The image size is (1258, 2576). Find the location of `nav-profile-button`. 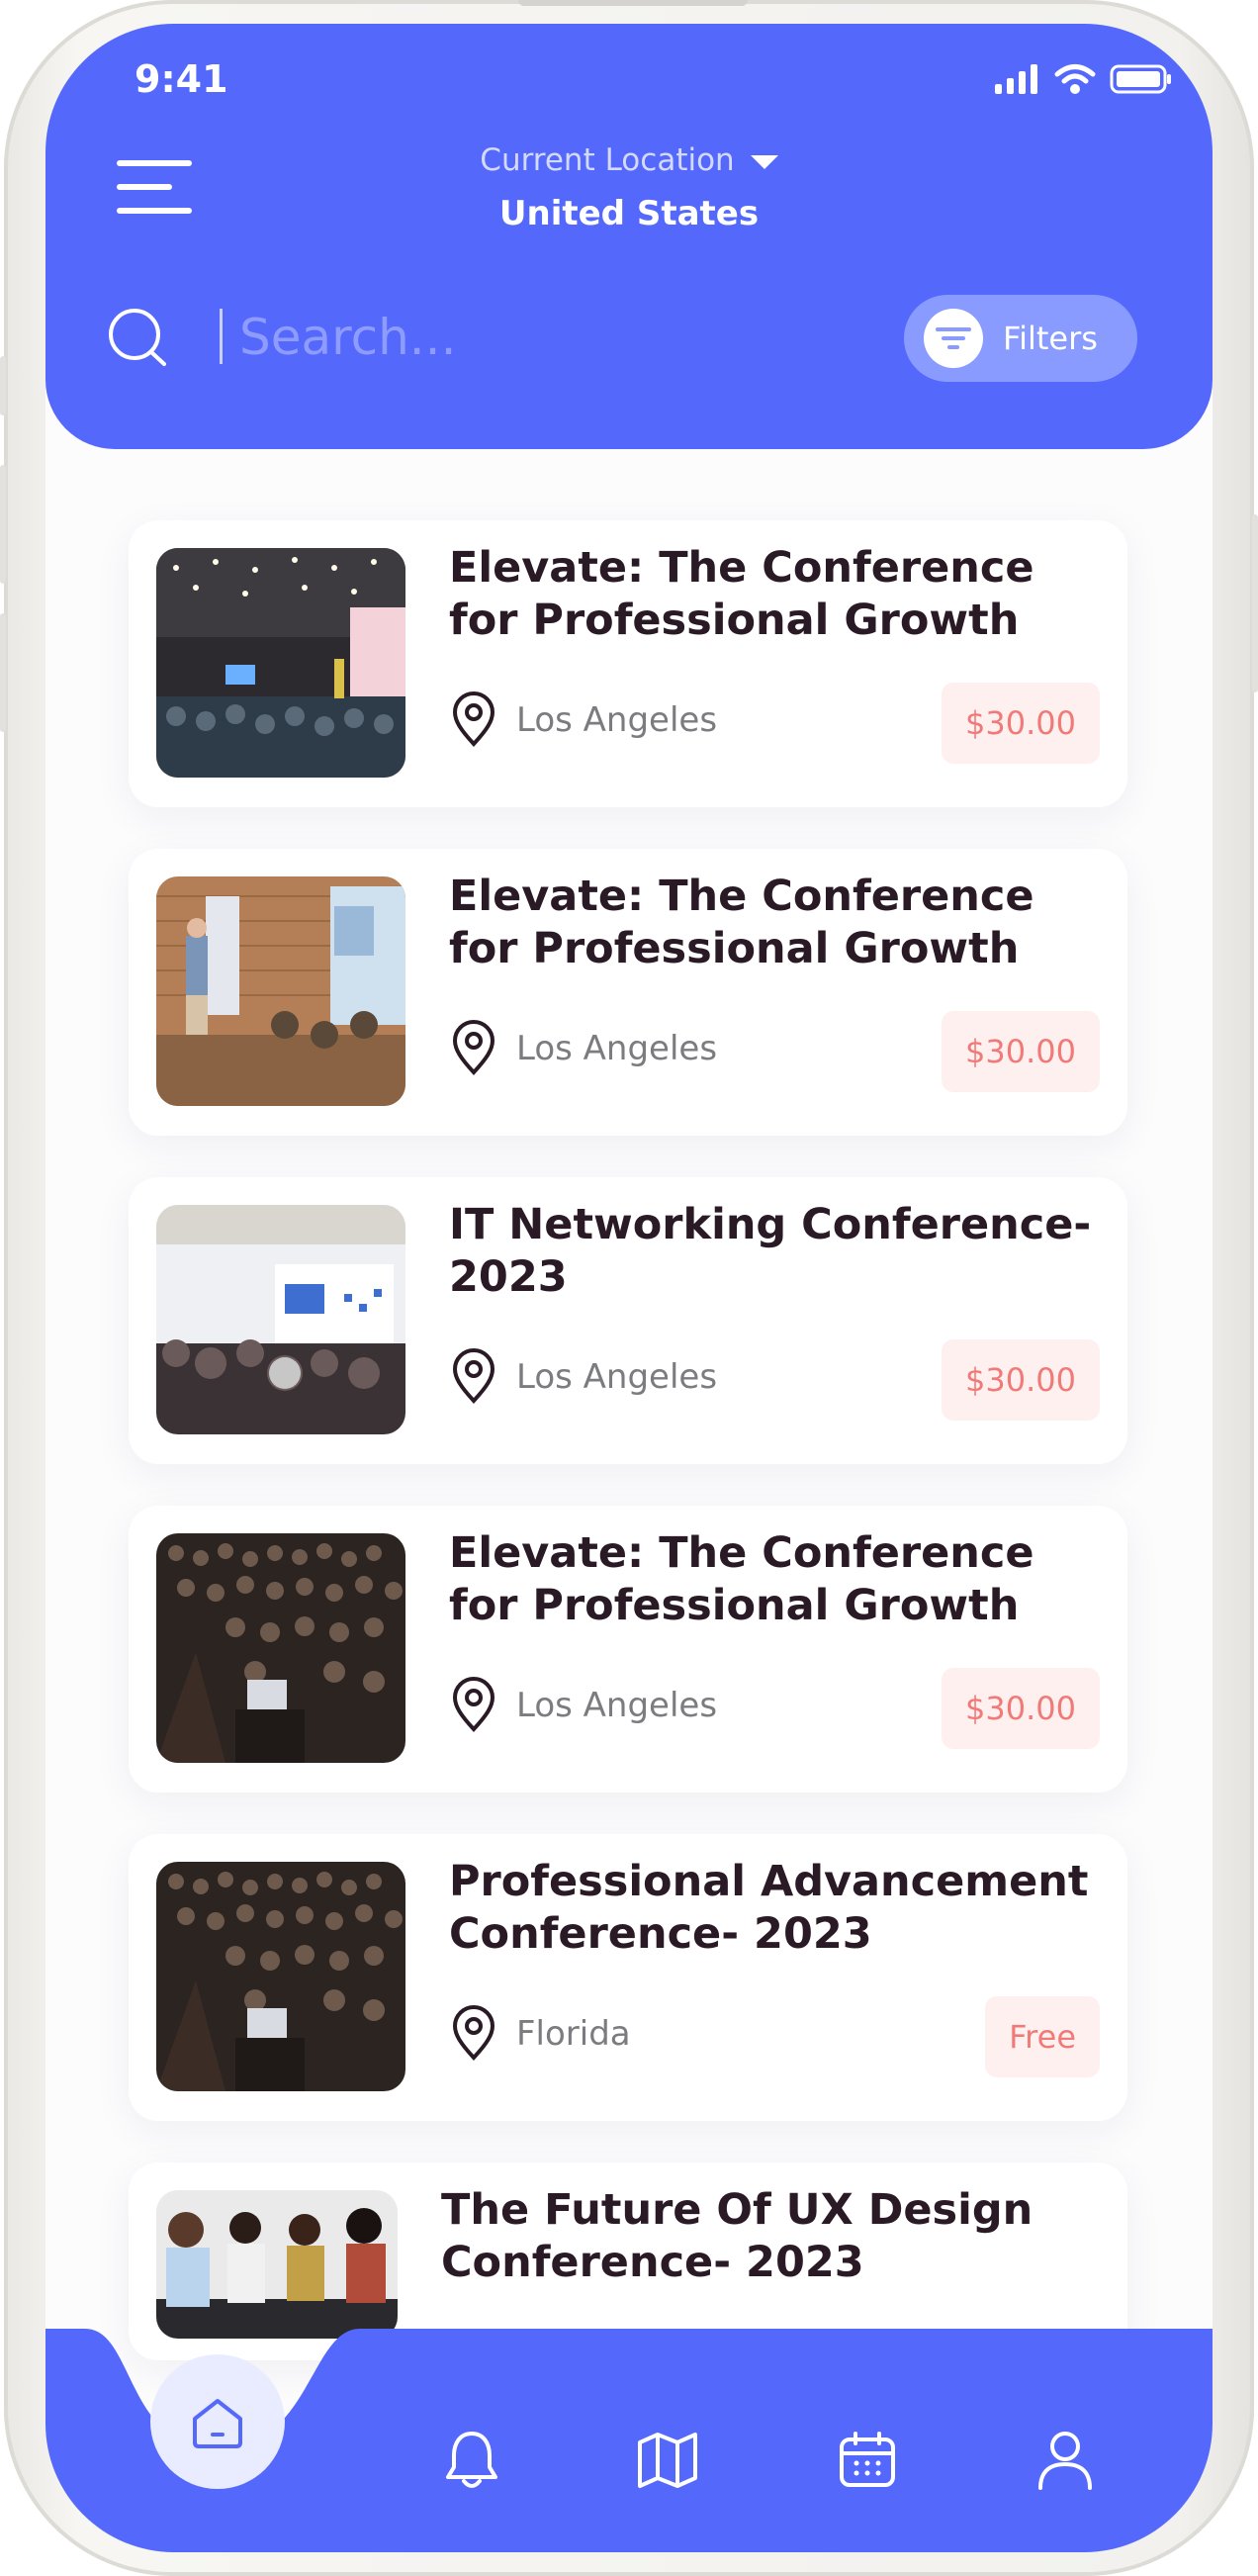

nav-profile-button is located at coordinates (1065, 2460).